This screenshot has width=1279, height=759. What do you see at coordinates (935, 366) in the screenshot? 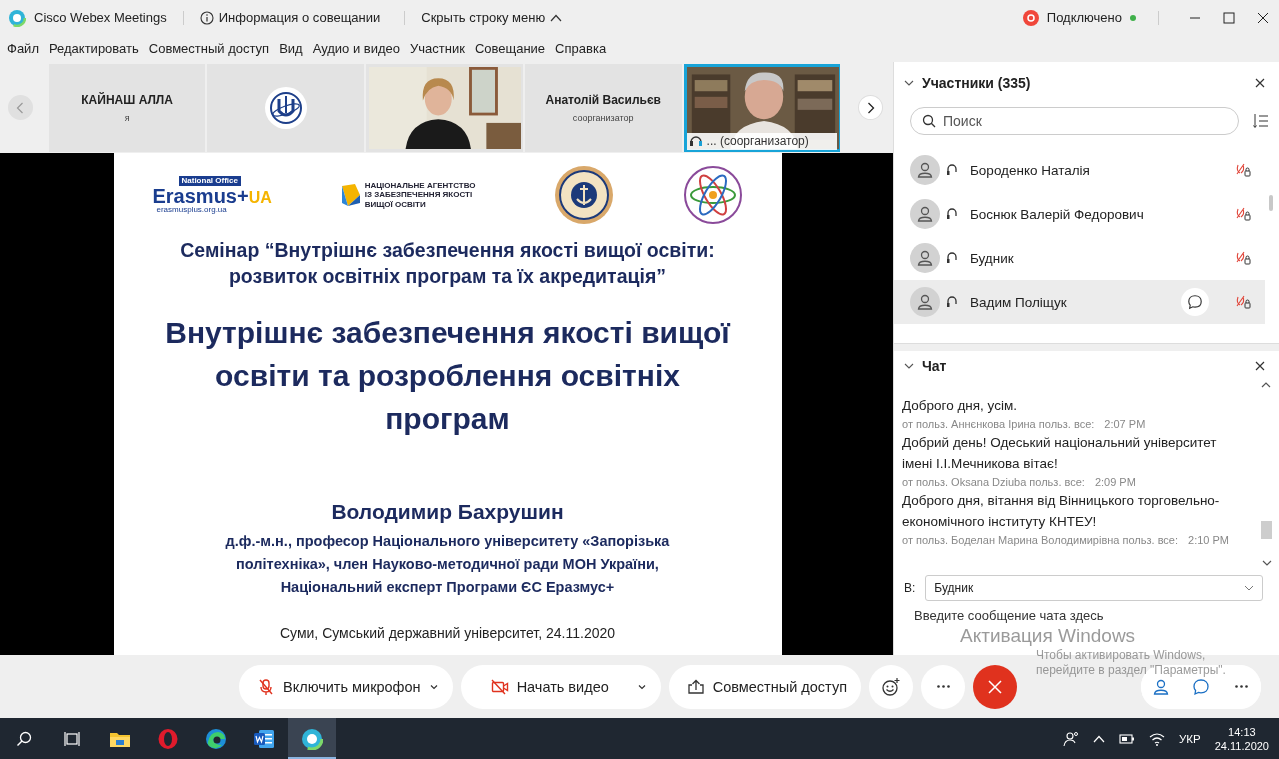
I see `panel-title: Чат` at bounding box center [935, 366].